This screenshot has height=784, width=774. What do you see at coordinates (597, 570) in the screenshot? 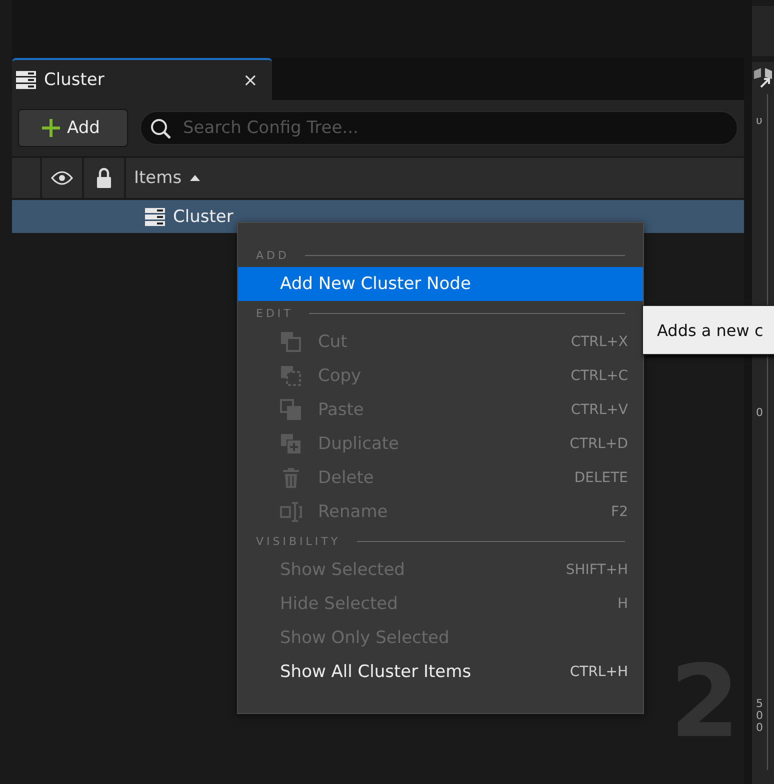
I see `shortcut-label: SHIFT+H` at bounding box center [597, 570].